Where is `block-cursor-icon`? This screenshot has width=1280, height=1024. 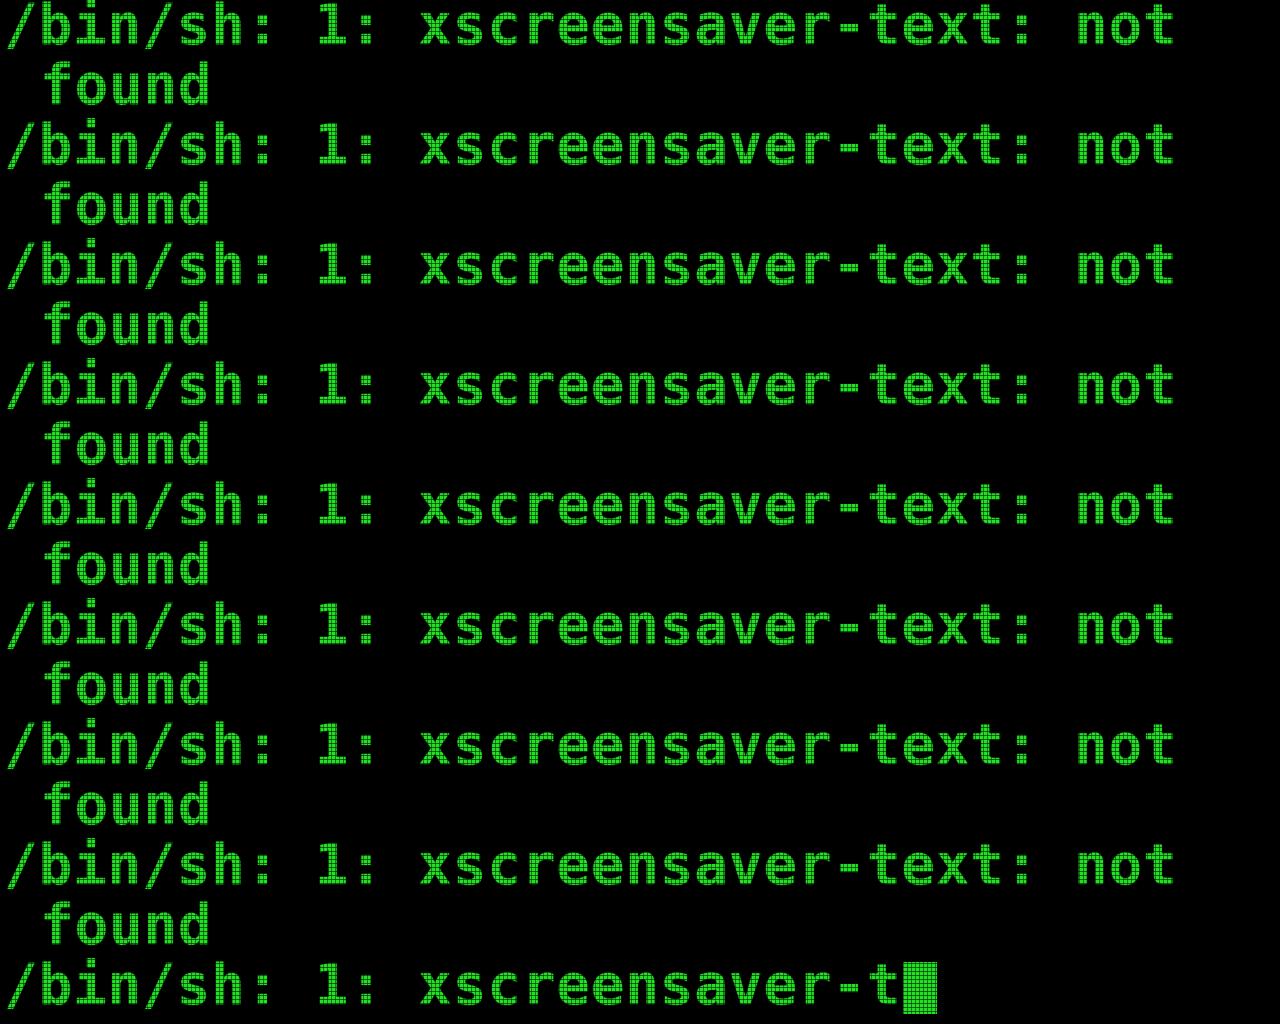 block-cursor-icon is located at coordinates (920, 988).